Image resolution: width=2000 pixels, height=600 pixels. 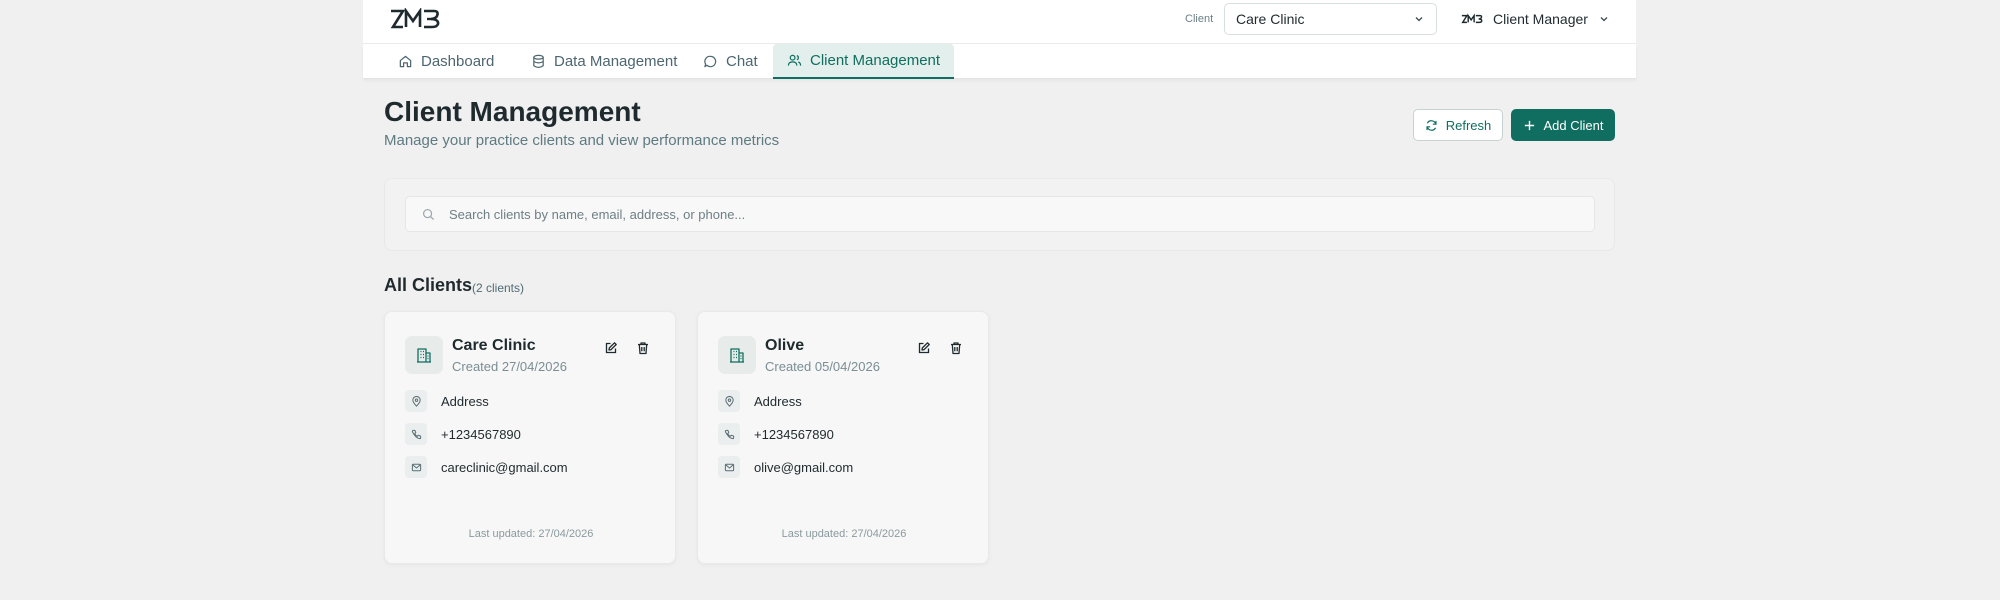 I want to click on tab-label: Client Management, so click(x=875, y=60).